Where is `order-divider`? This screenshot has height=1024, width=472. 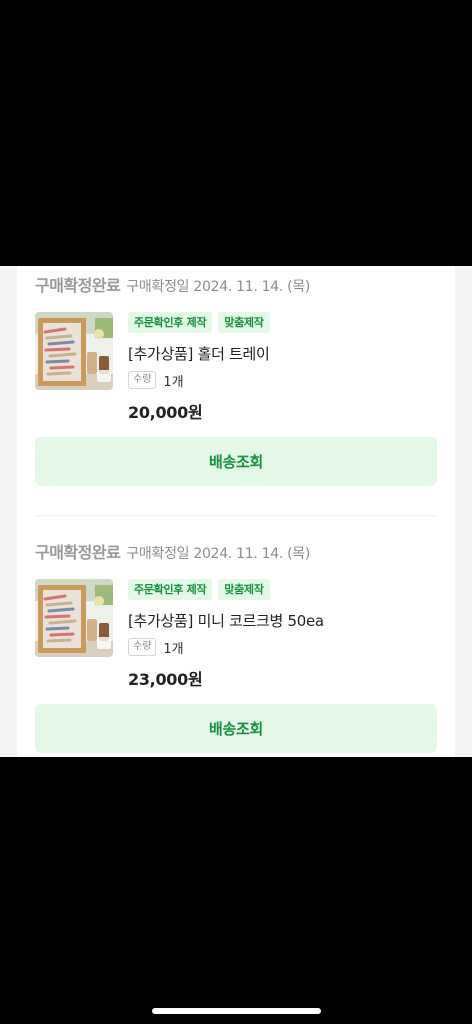 order-divider is located at coordinates (236, 515).